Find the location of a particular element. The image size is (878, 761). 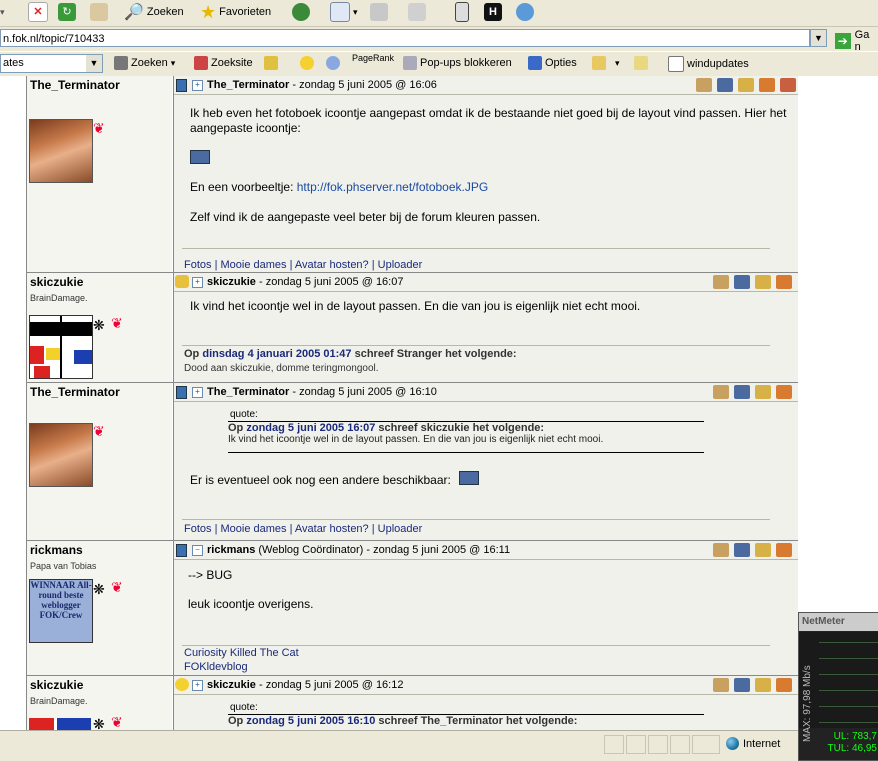

pagerank-indicator: PageRank is located at coordinates (373, 58).